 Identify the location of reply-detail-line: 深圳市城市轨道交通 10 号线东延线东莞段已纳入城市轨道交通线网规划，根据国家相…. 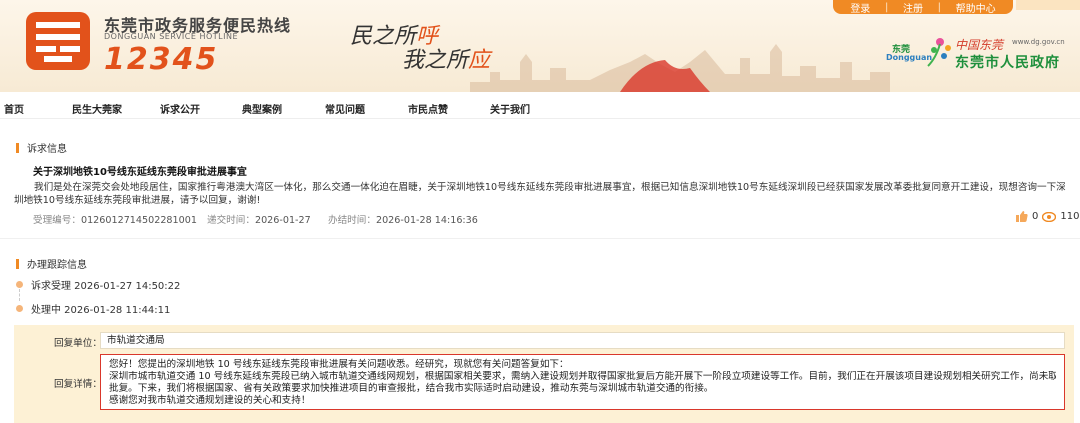
(582, 376).